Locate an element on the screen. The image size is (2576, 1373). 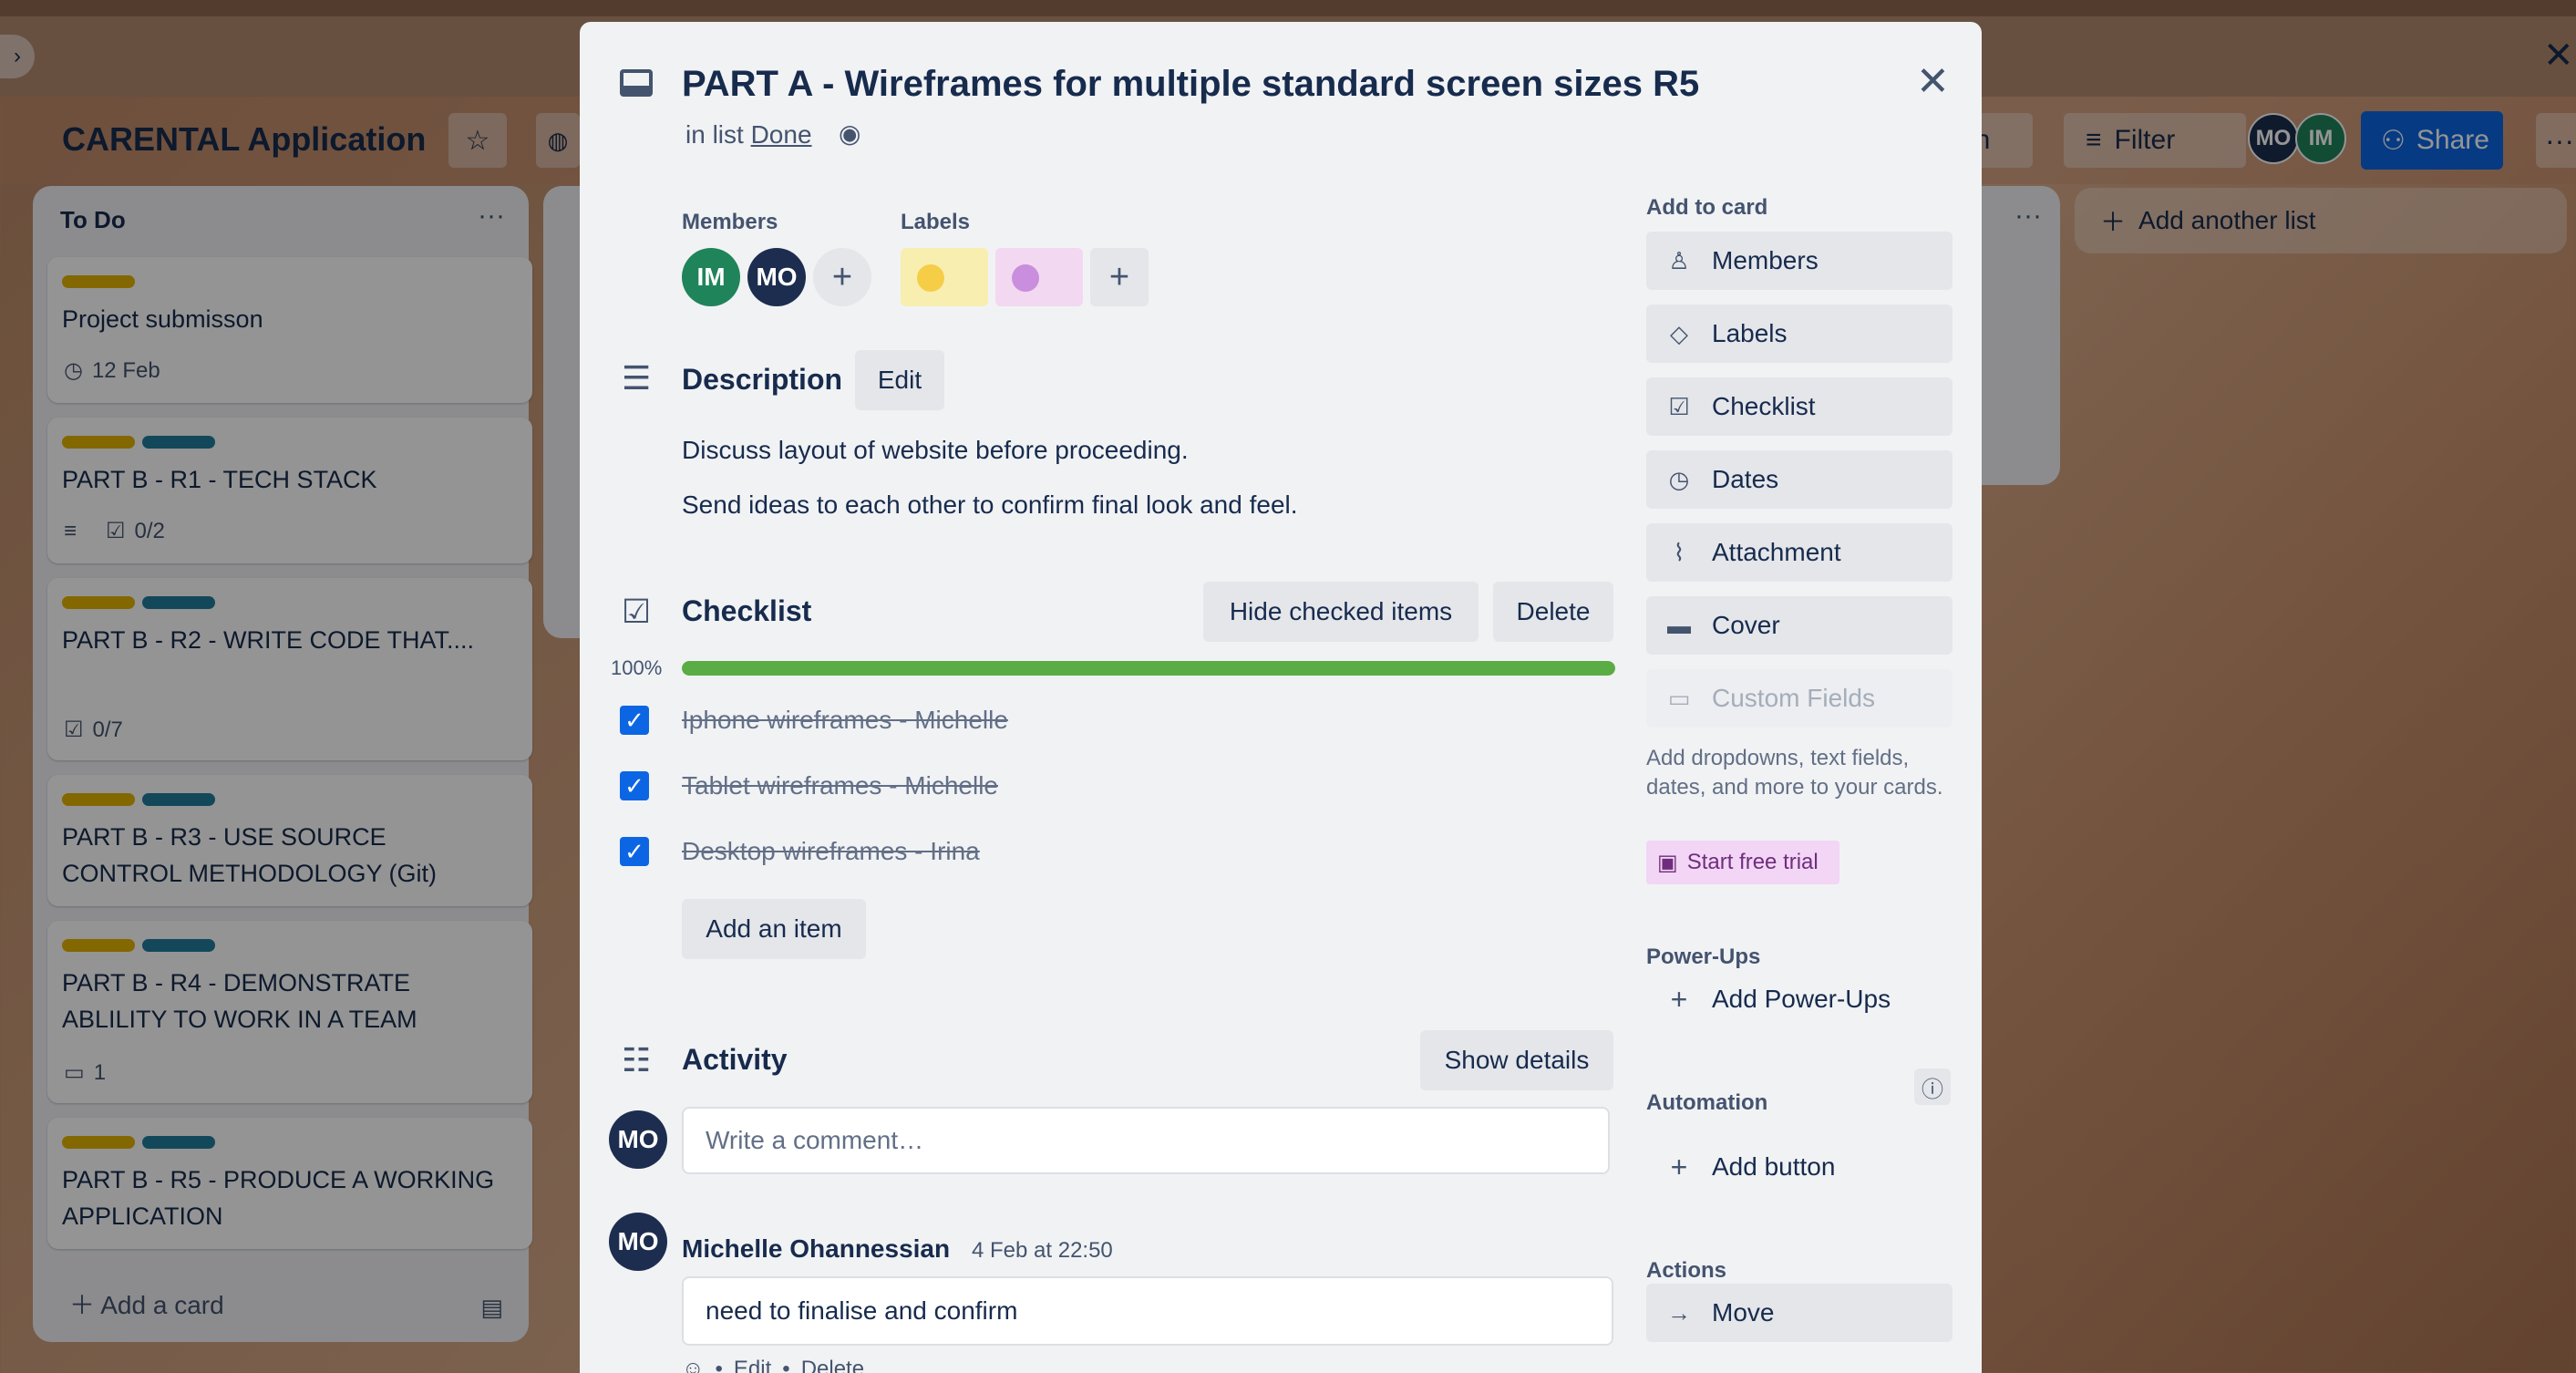
add-label-button: + is located at coordinates (1119, 277).